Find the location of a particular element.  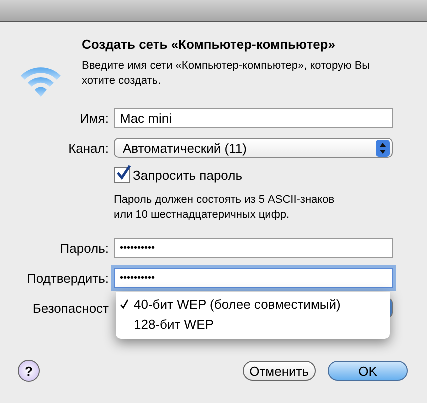

stepper-arrows-icon is located at coordinates (383, 148).